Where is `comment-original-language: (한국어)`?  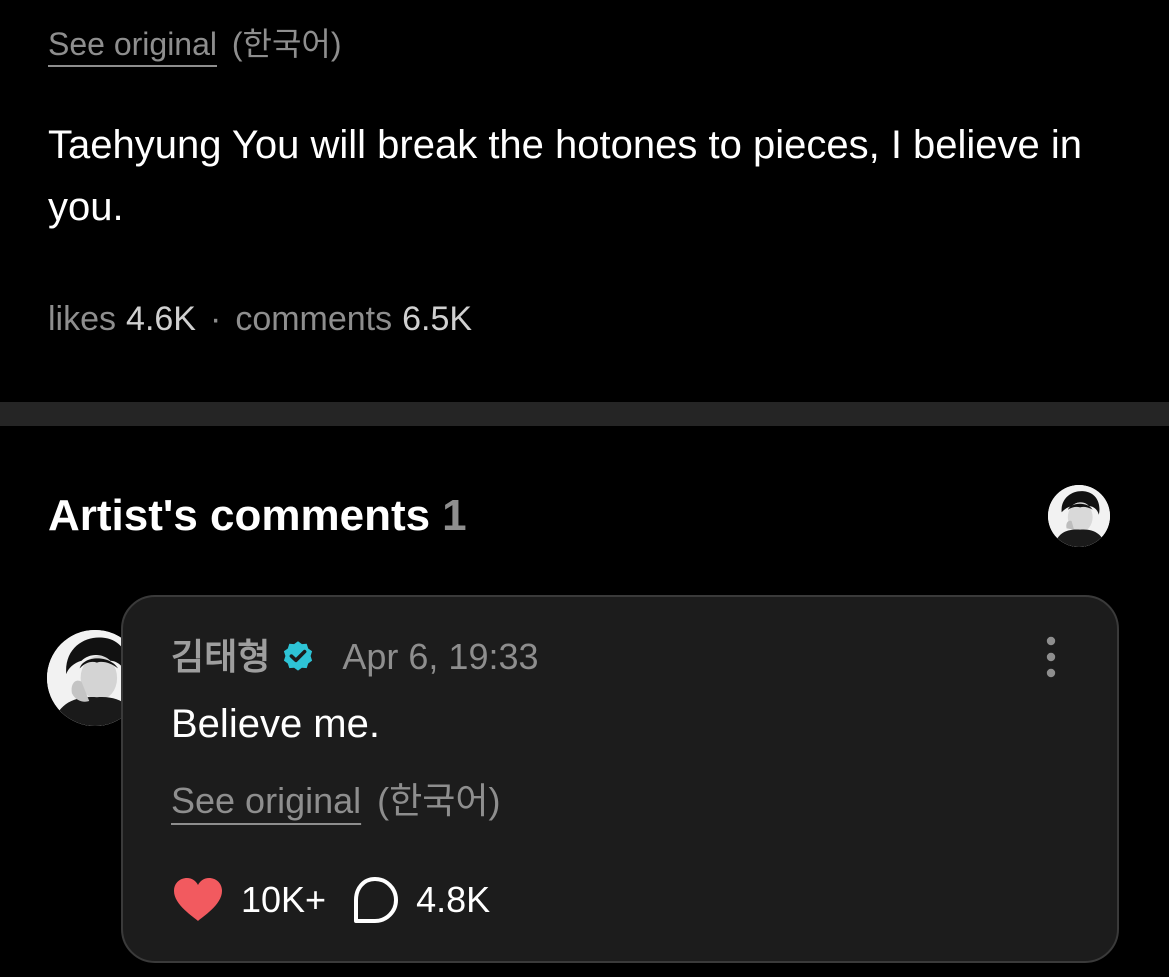 comment-original-language: (한국어) is located at coordinates (439, 800).